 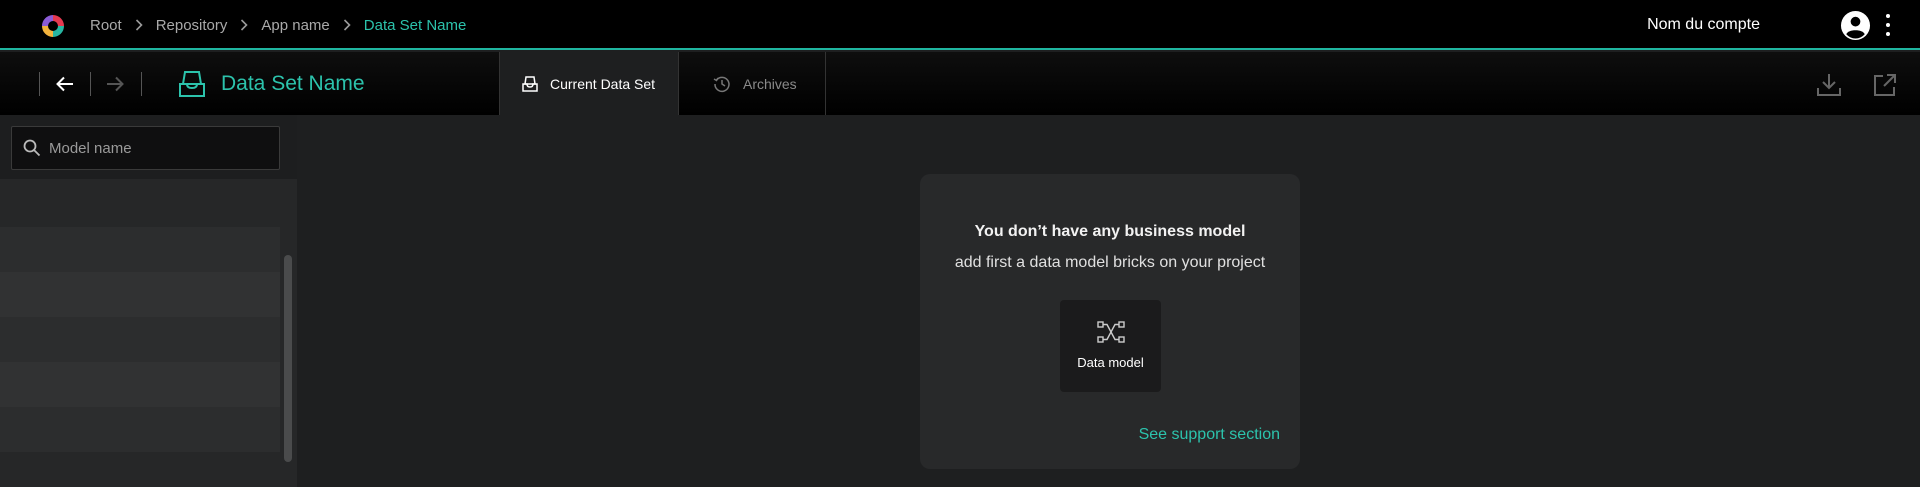 What do you see at coordinates (1855, 25) in the screenshot?
I see `user-circle-icon` at bounding box center [1855, 25].